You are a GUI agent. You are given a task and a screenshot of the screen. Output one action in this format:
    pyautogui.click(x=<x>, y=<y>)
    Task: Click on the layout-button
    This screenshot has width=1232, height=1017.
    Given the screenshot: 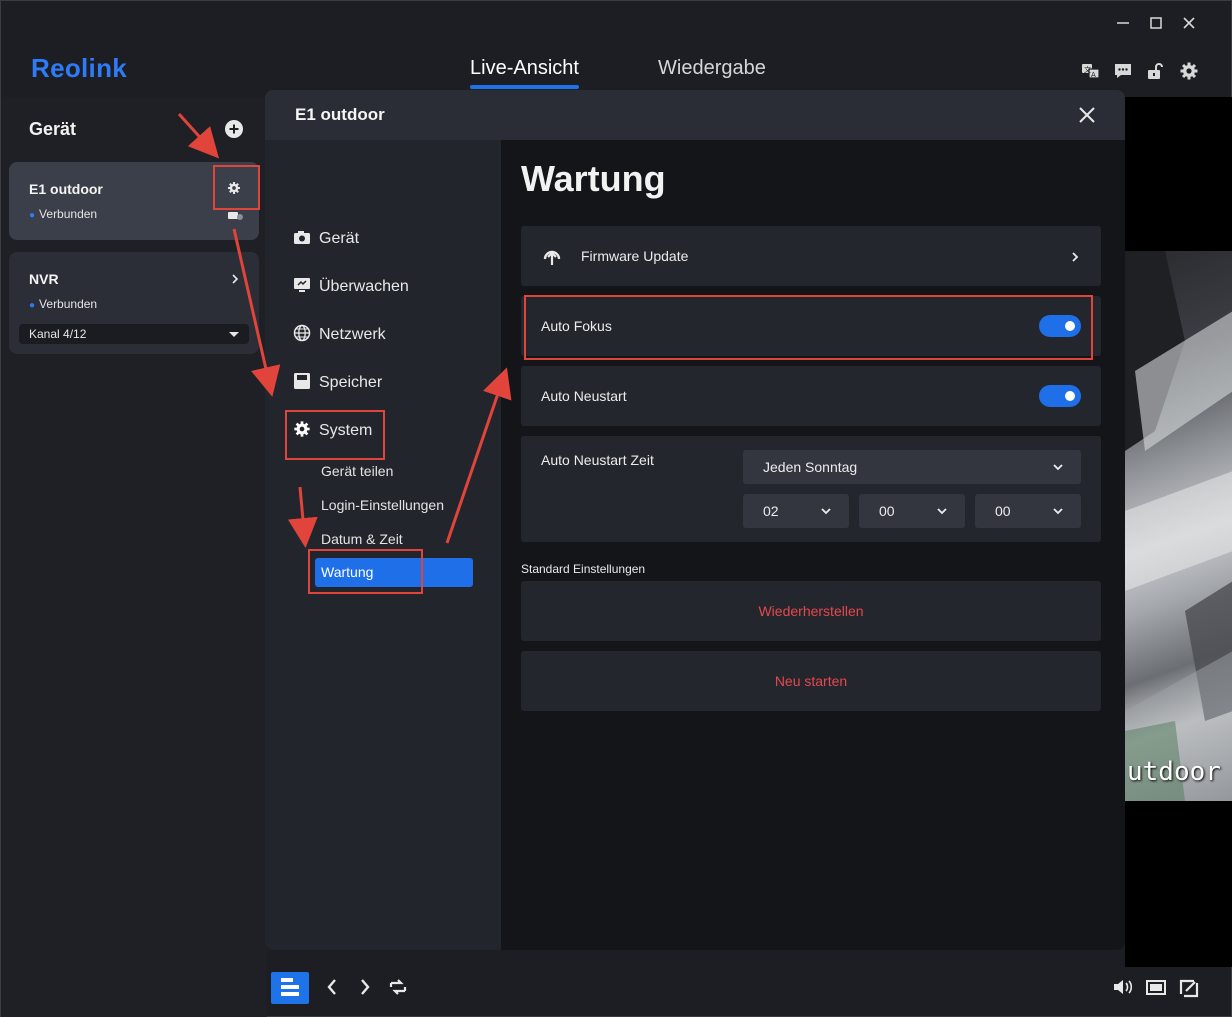 What is the action you would take?
    pyautogui.click(x=290, y=988)
    